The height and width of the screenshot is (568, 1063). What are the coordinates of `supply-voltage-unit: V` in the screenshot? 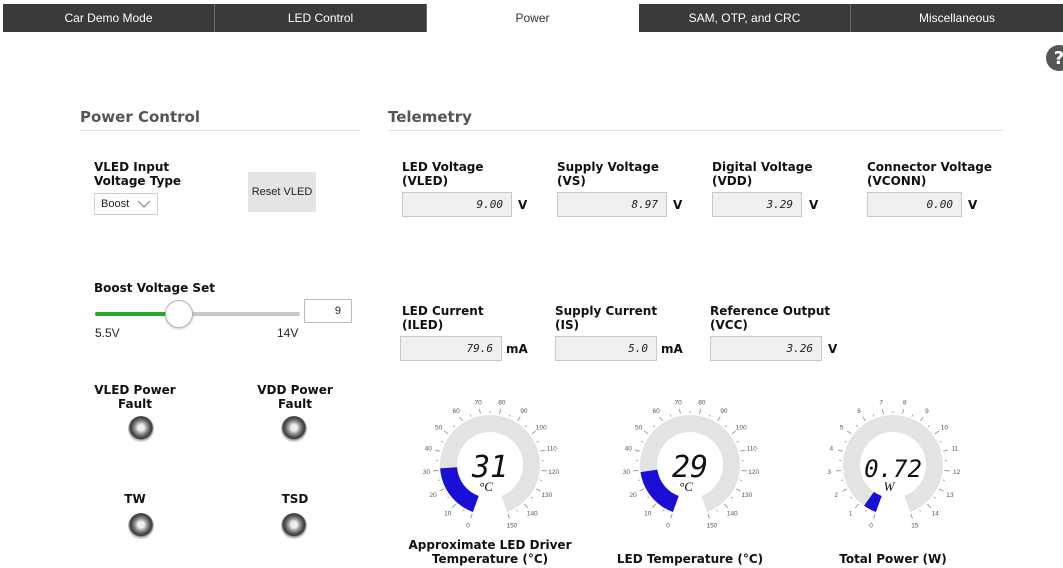 It's located at (678, 205).